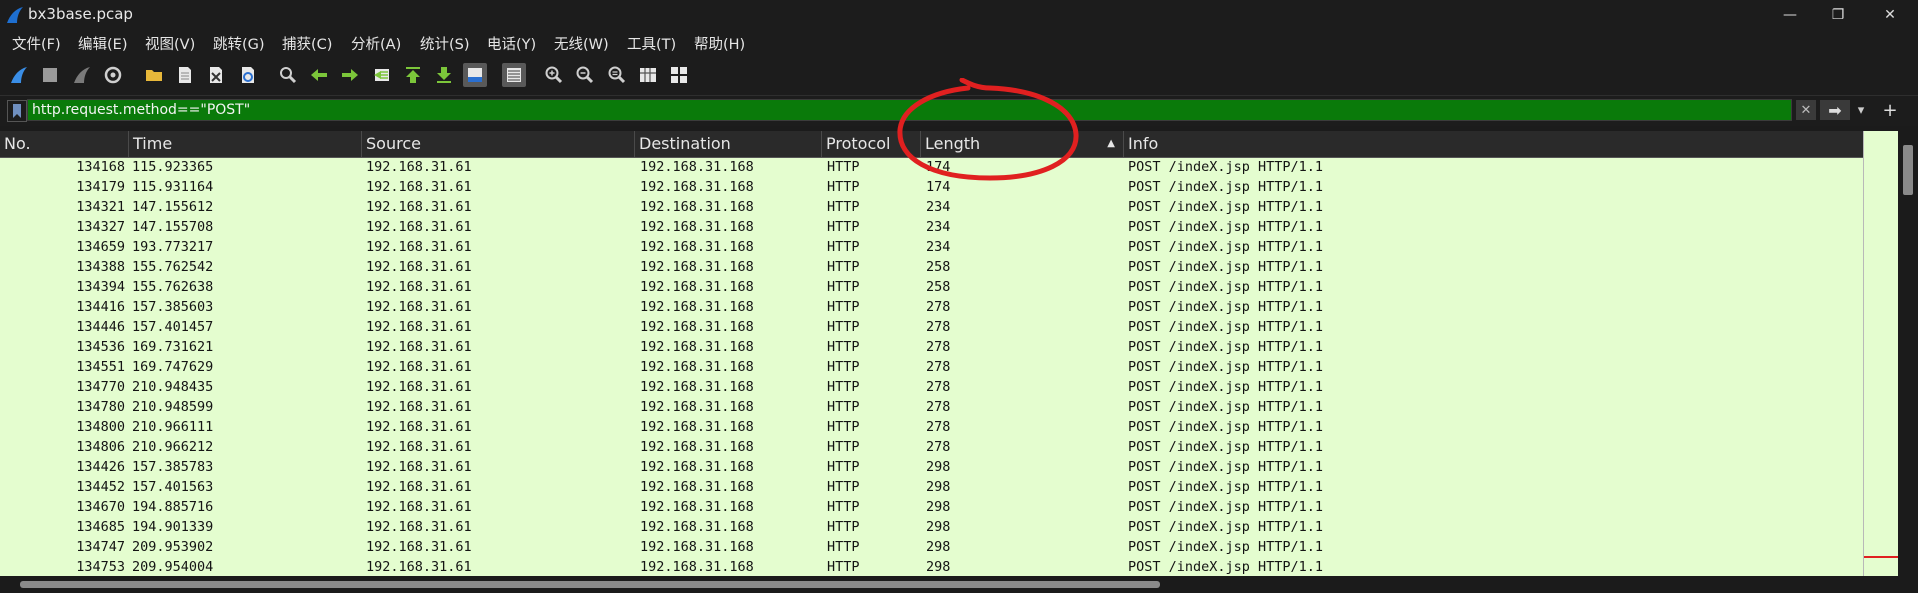 Image resolution: width=1918 pixels, height=593 pixels. What do you see at coordinates (445, 43) in the screenshot?
I see `menu-statistics: 统计(S)` at bounding box center [445, 43].